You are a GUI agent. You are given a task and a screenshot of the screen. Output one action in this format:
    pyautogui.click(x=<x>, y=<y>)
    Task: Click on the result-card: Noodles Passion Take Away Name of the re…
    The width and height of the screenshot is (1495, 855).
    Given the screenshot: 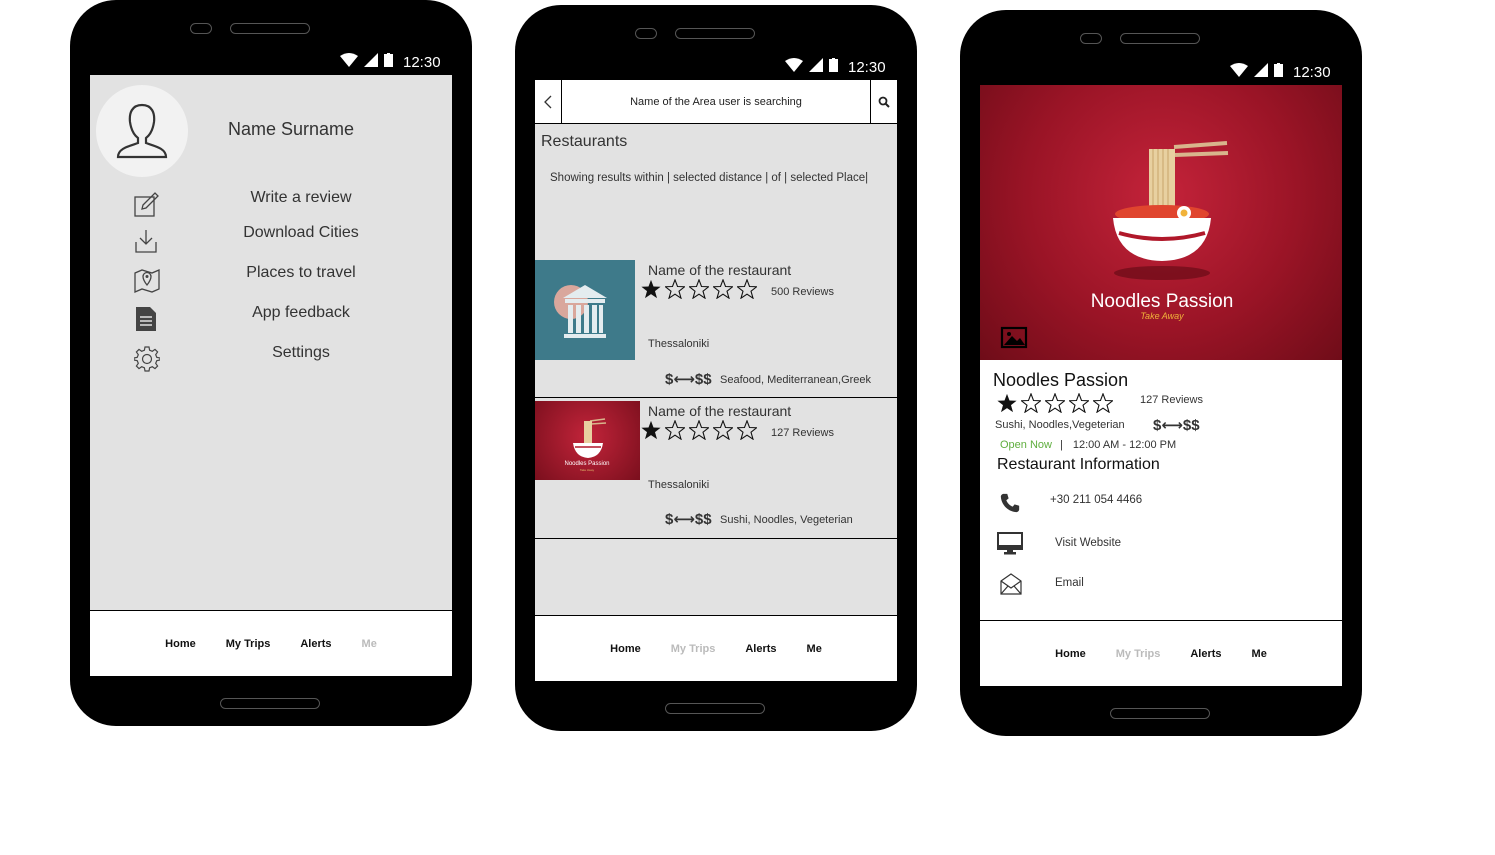 What is the action you would take?
    pyautogui.click(x=716, y=470)
    